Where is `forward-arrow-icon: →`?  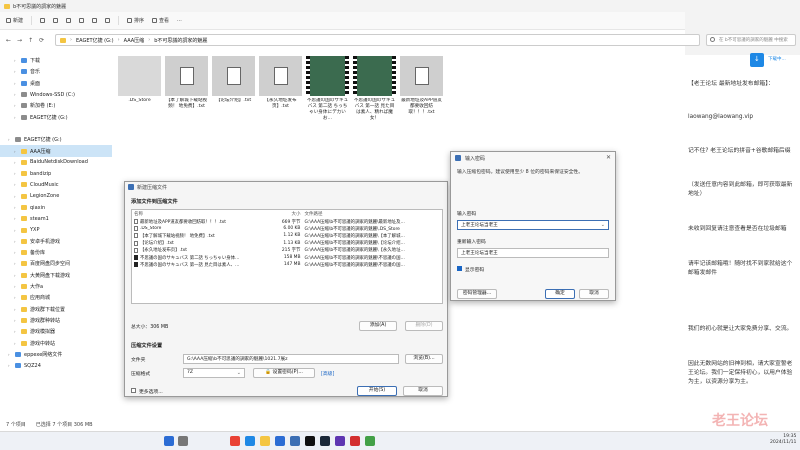 forward-arrow-icon: → is located at coordinates (19, 40).